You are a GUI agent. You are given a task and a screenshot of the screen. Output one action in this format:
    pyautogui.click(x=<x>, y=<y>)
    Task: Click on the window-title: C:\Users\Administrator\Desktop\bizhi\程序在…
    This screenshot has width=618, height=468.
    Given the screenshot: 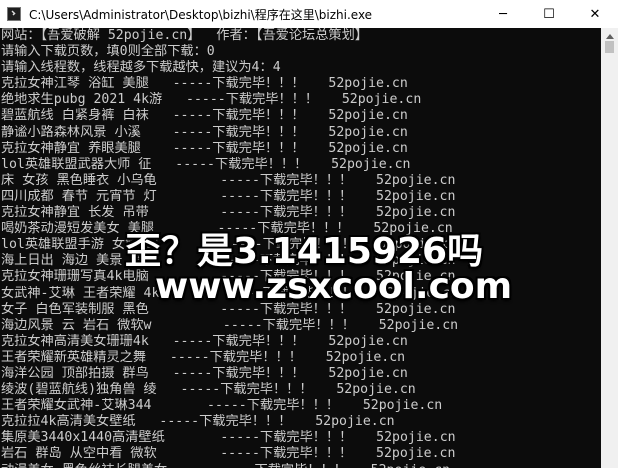 What is the action you would take?
    pyautogui.click(x=201, y=14)
    